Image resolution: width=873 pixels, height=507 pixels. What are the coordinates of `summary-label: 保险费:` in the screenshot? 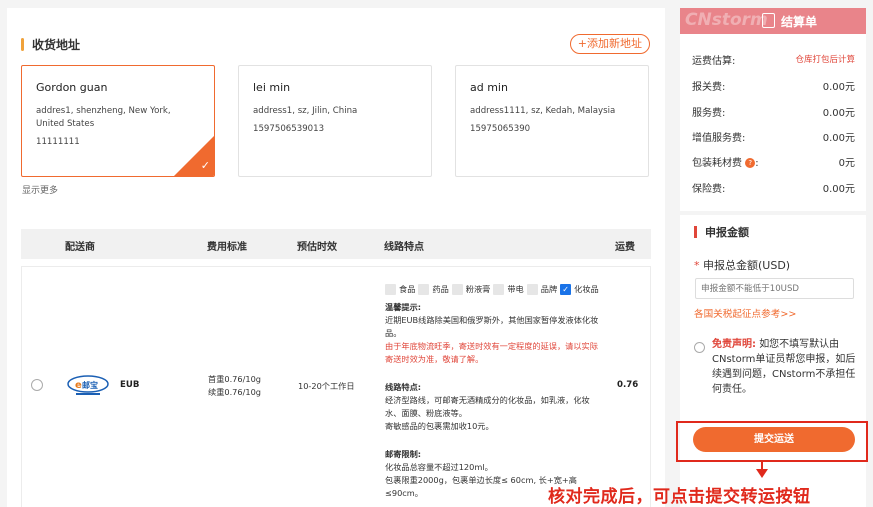 It's located at (709, 189).